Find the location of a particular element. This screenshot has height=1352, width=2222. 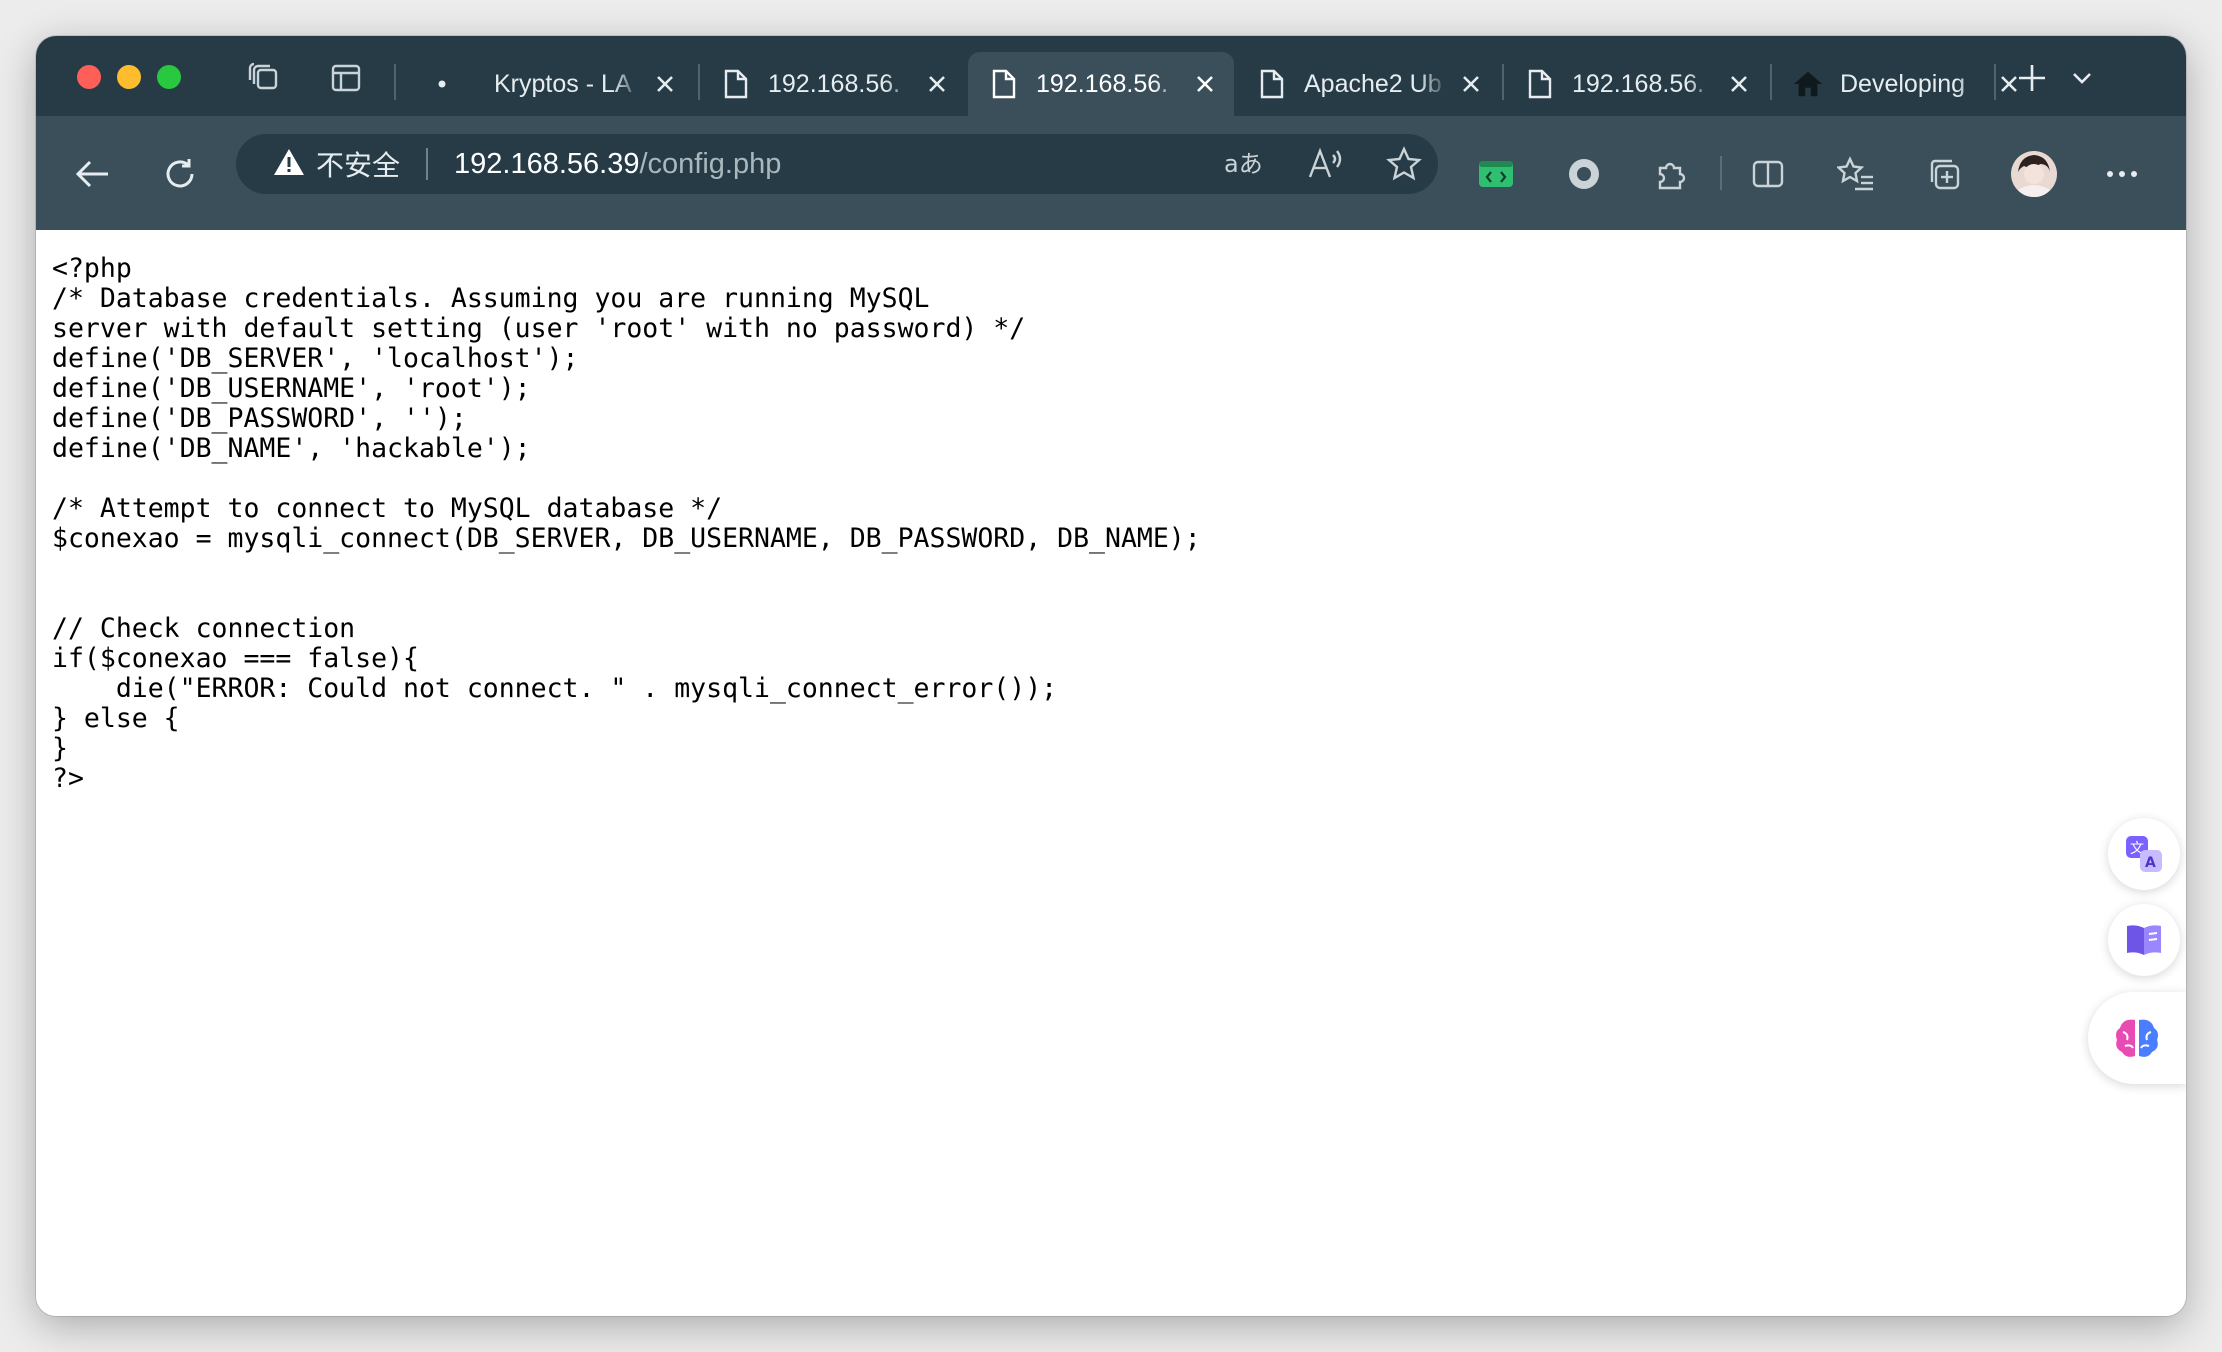

collections-icon is located at coordinates (1944, 174).